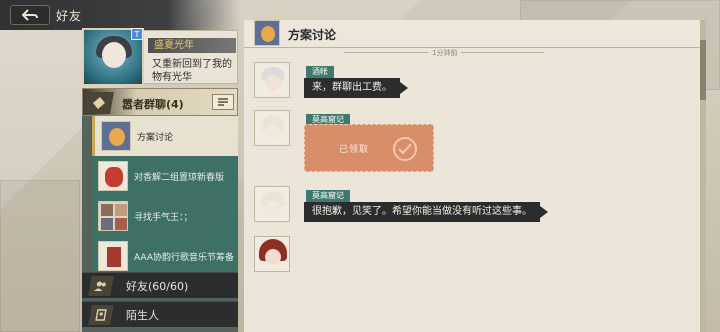  I want to click on chat-list-item: 对香解二组置琼新春版, so click(165, 176).